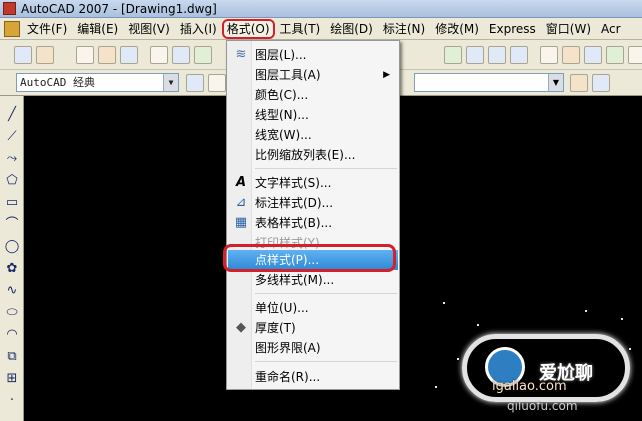  I want to click on zoom-realtime-icon, so click(475, 55).